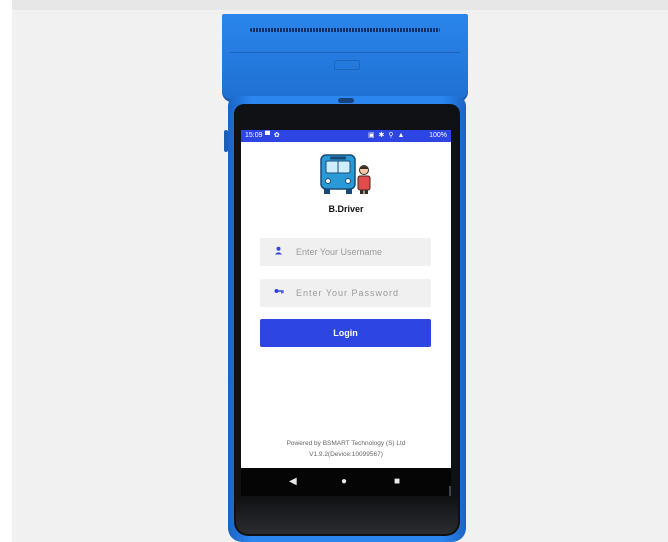 The width and height of the screenshot is (668, 542). What do you see at coordinates (346, 443) in the screenshot?
I see `powered-by-text: Powered by BSMART Technology (S) Ltd` at bounding box center [346, 443].